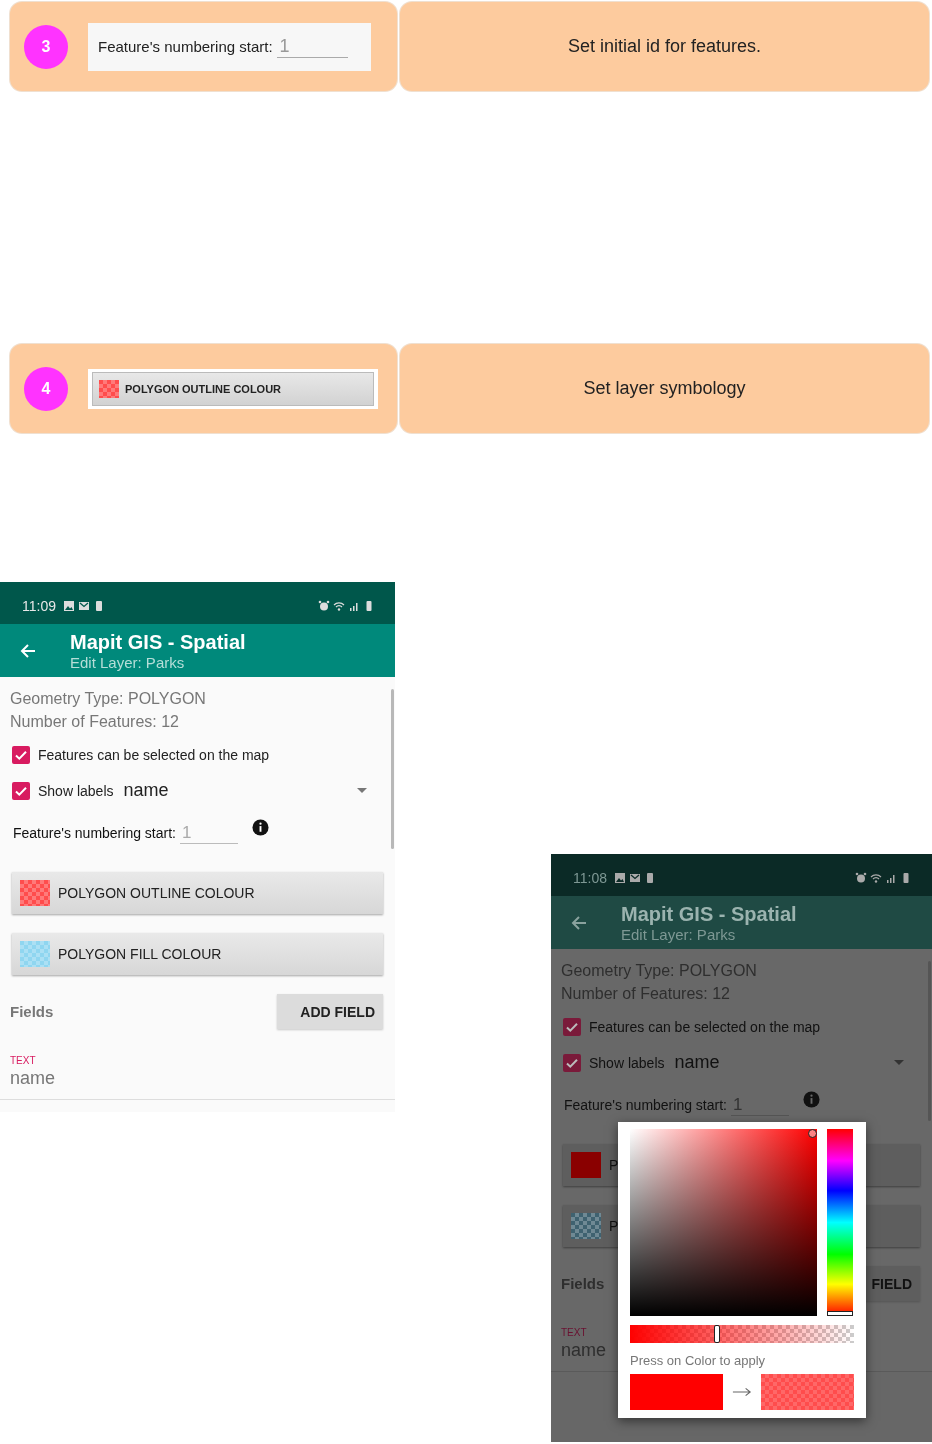  Describe the element at coordinates (812, 1133) in the screenshot. I see `picker-handle` at that location.